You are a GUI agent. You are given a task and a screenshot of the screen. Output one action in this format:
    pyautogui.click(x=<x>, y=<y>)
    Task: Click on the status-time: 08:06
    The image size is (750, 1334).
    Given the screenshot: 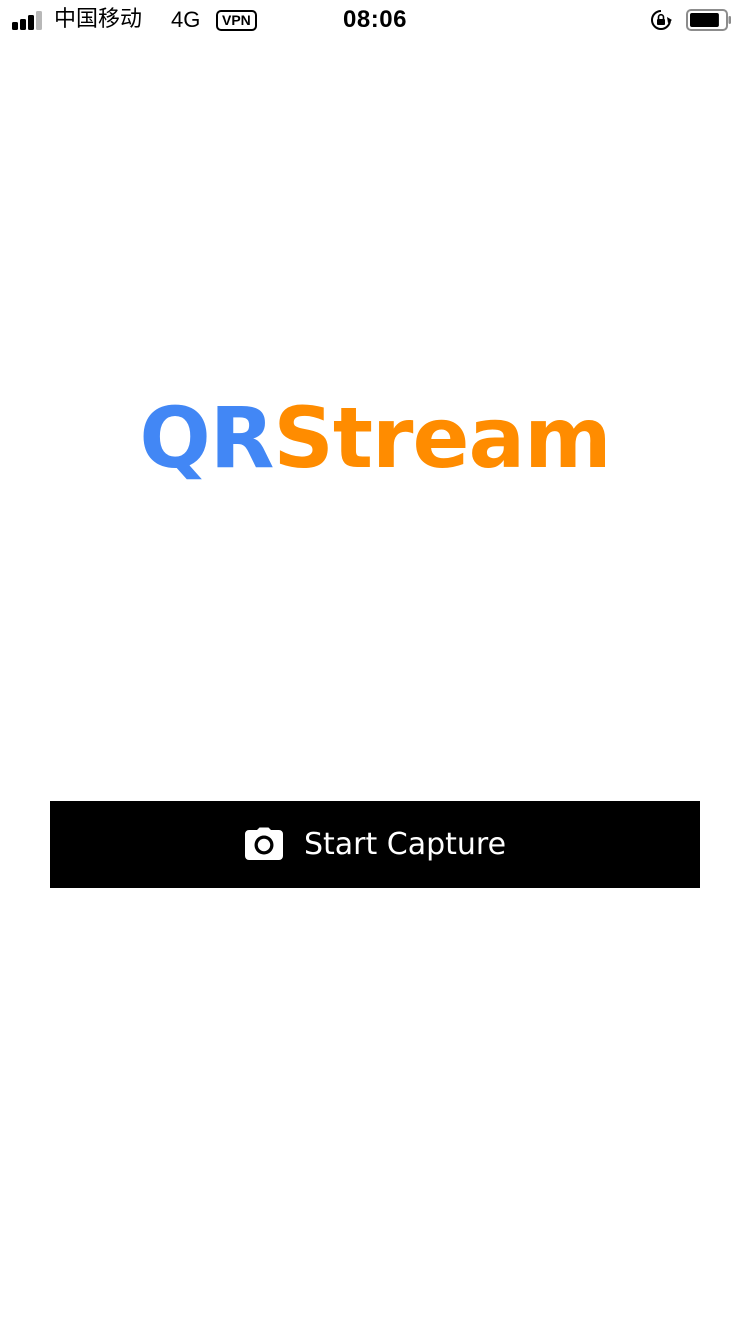 What is the action you would take?
    pyautogui.click(x=375, y=19)
    